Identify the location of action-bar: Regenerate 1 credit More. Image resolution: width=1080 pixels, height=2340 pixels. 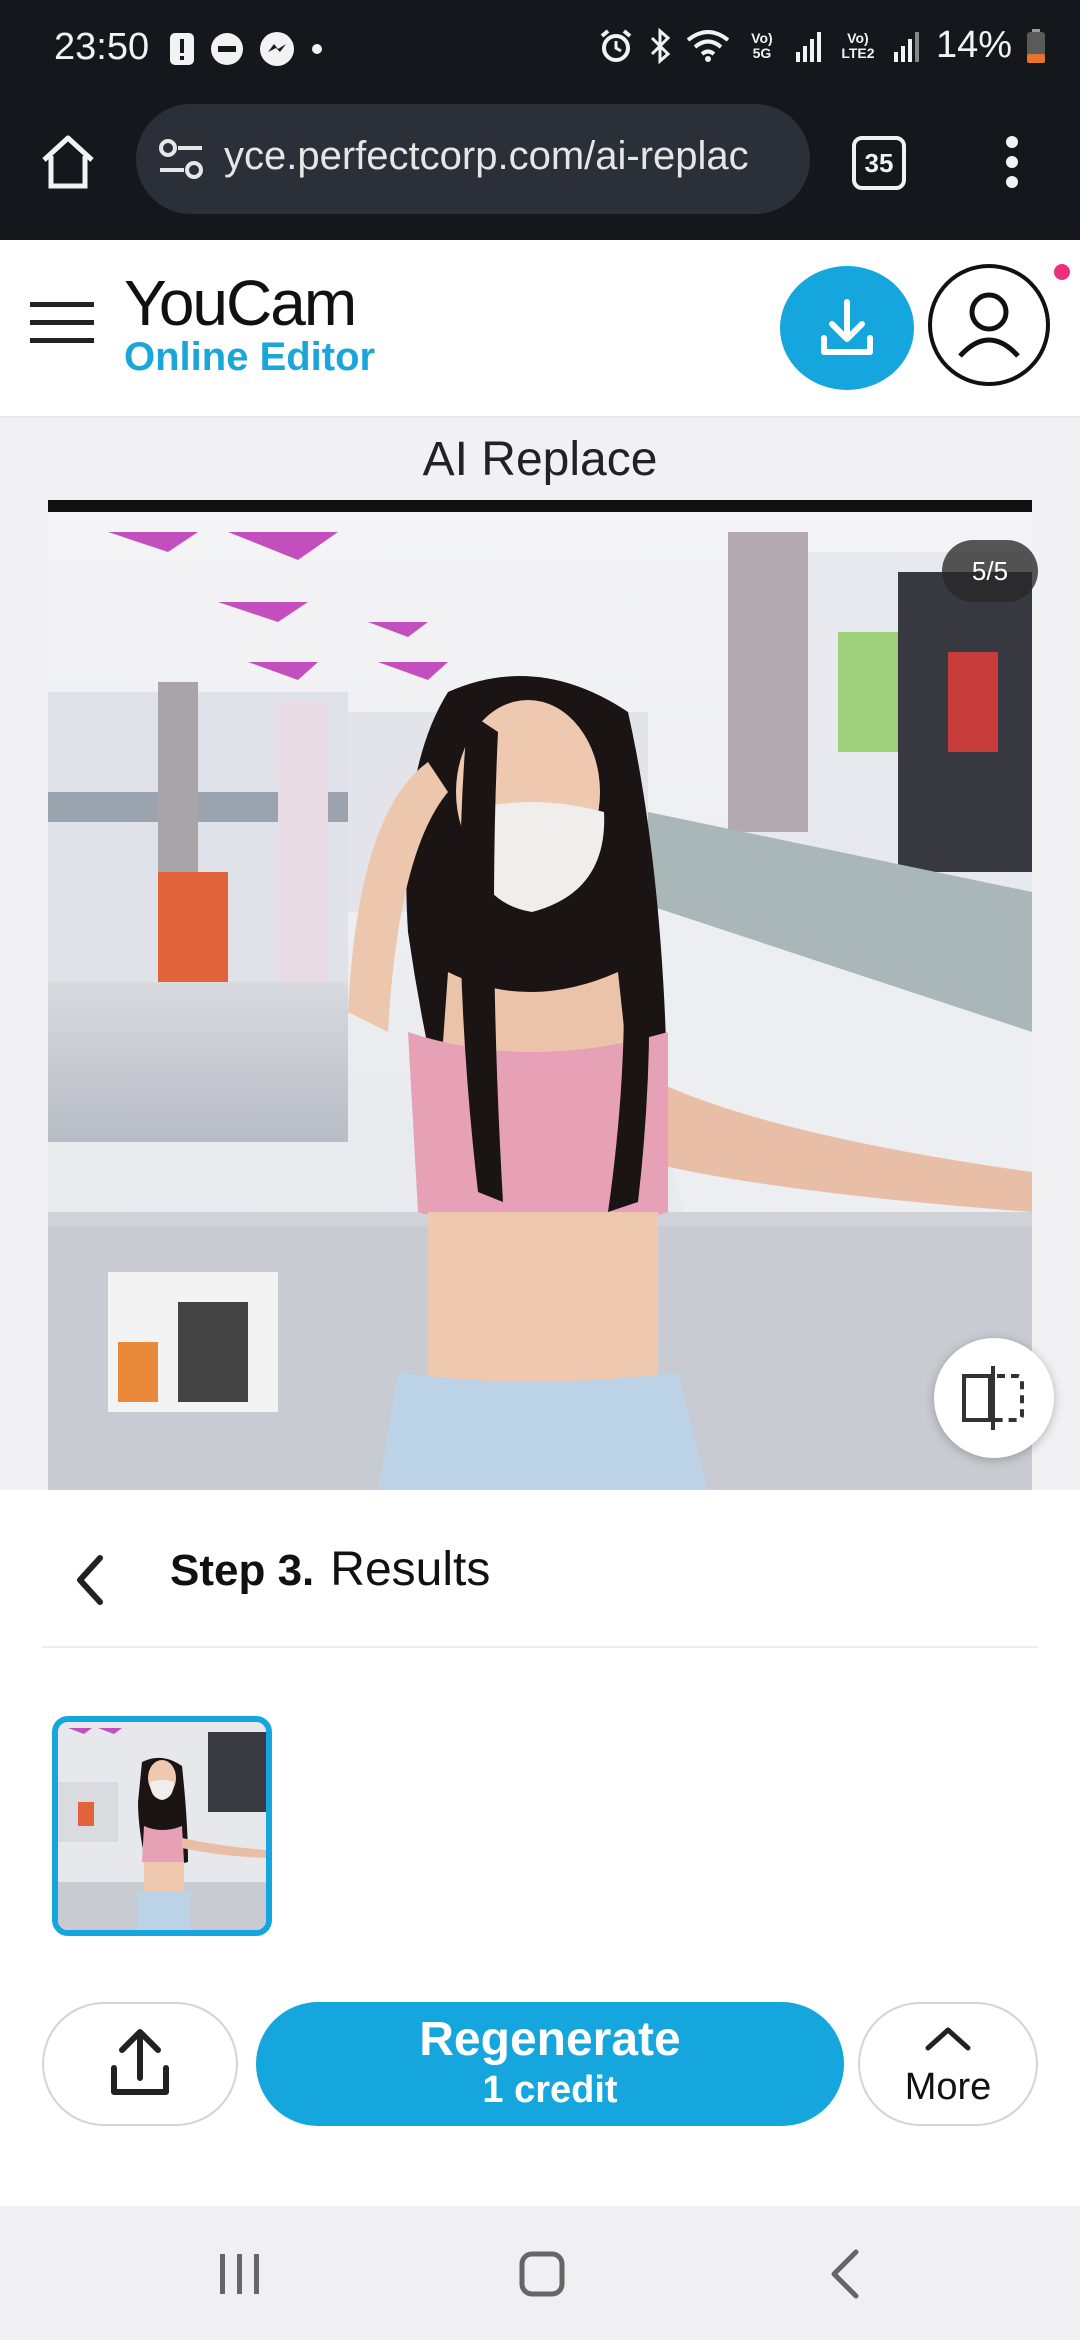
(540, 2065).